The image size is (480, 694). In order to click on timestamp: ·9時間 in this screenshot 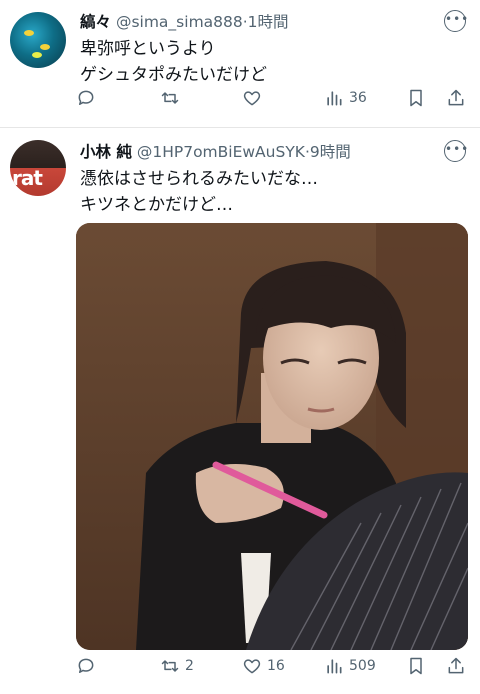, I will do `click(328, 152)`.